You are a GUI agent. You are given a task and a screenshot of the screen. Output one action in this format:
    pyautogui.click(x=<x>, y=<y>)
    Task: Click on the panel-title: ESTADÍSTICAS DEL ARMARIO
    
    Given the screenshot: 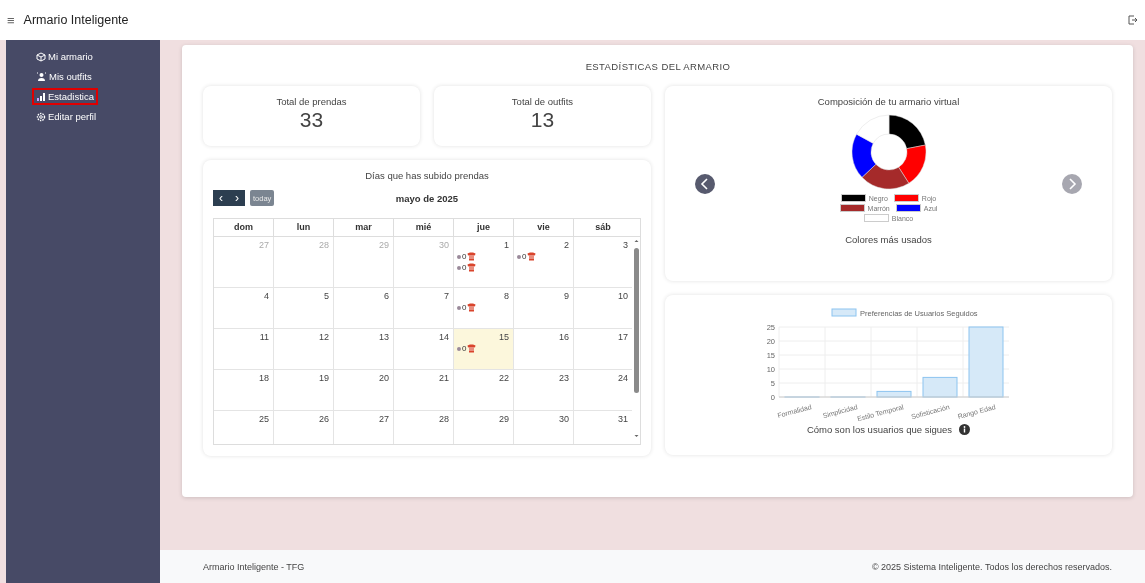 What is the action you would take?
    pyautogui.click(x=658, y=66)
    